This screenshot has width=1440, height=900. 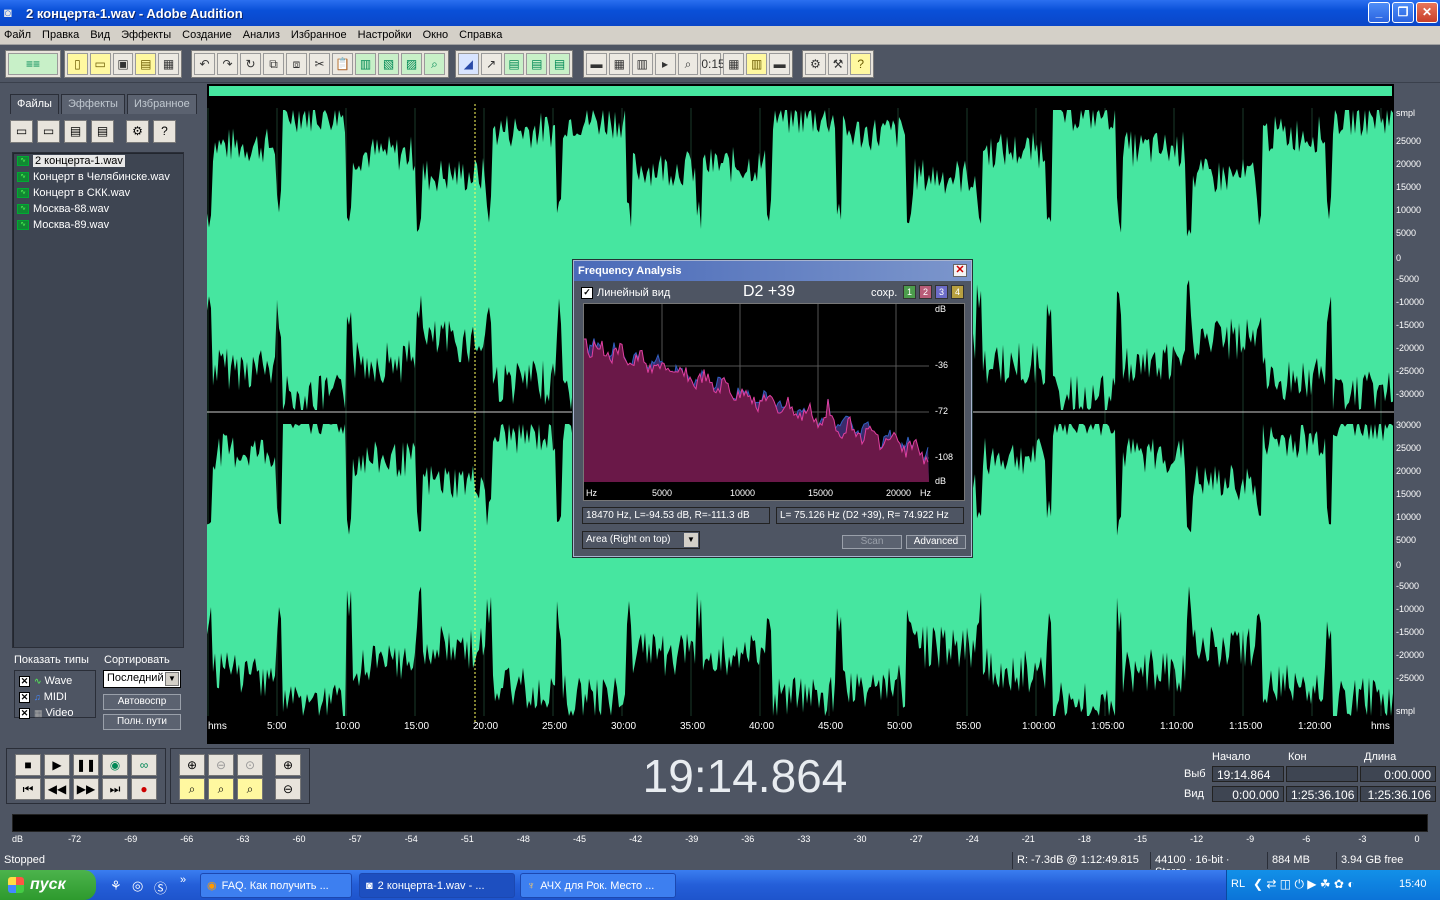 What do you see at coordinates (115, 765) in the screenshot?
I see `play-to-end-icon: ◉` at bounding box center [115, 765].